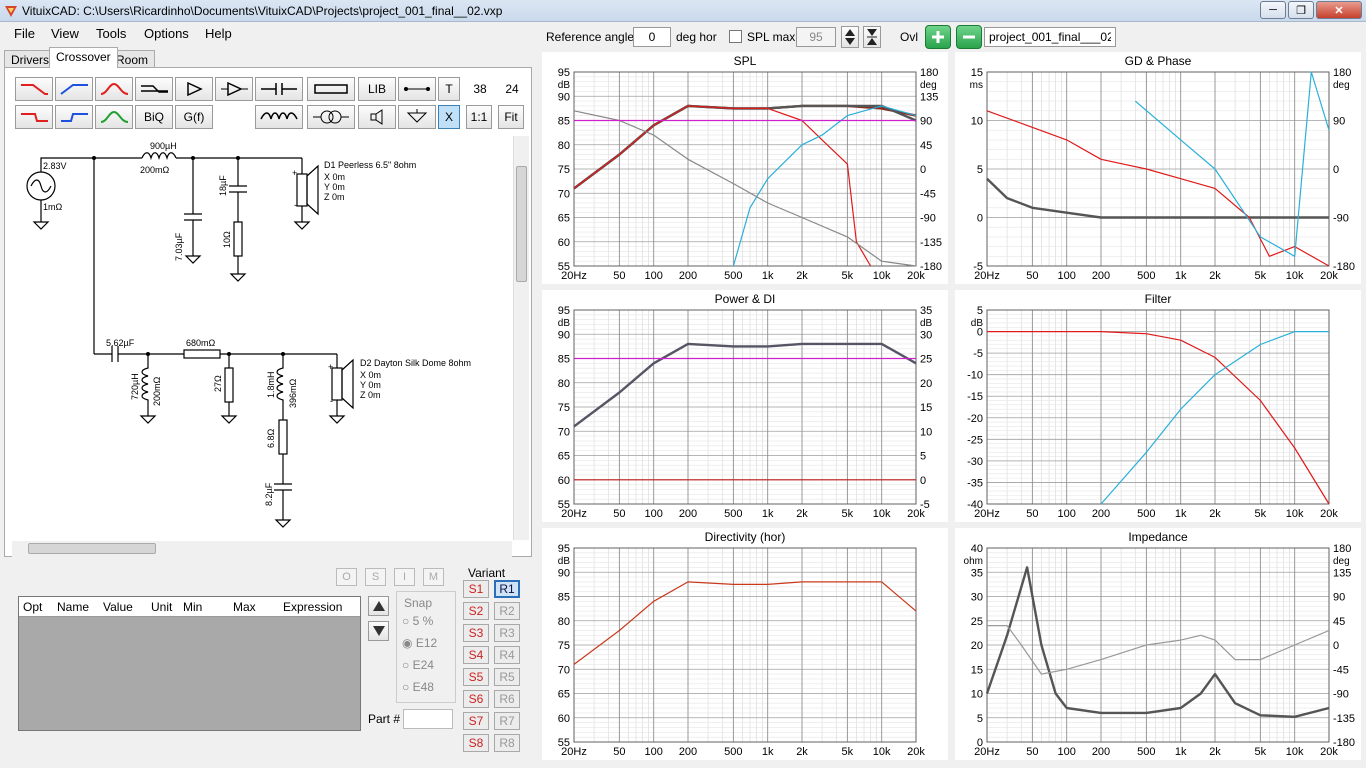 The width and height of the screenshot is (1366, 768). I want to click on zoom-1-1-button: 1:1, so click(479, 117).